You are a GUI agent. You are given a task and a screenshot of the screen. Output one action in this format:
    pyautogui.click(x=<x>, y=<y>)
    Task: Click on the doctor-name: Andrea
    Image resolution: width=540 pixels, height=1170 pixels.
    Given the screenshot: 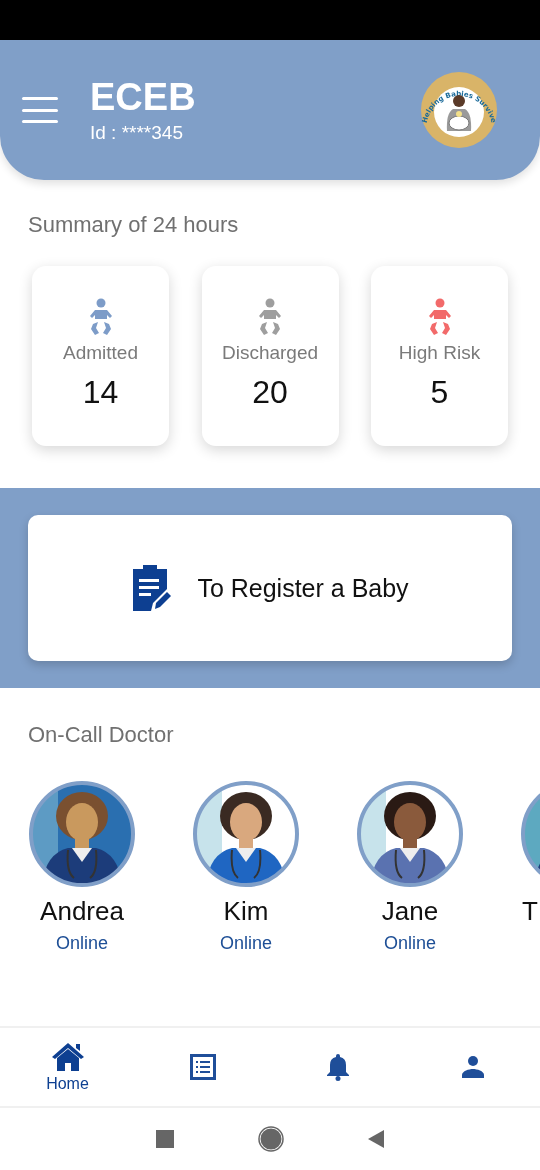 What is the action you would take?
    pyautogui.click(x=82, y=911)
    